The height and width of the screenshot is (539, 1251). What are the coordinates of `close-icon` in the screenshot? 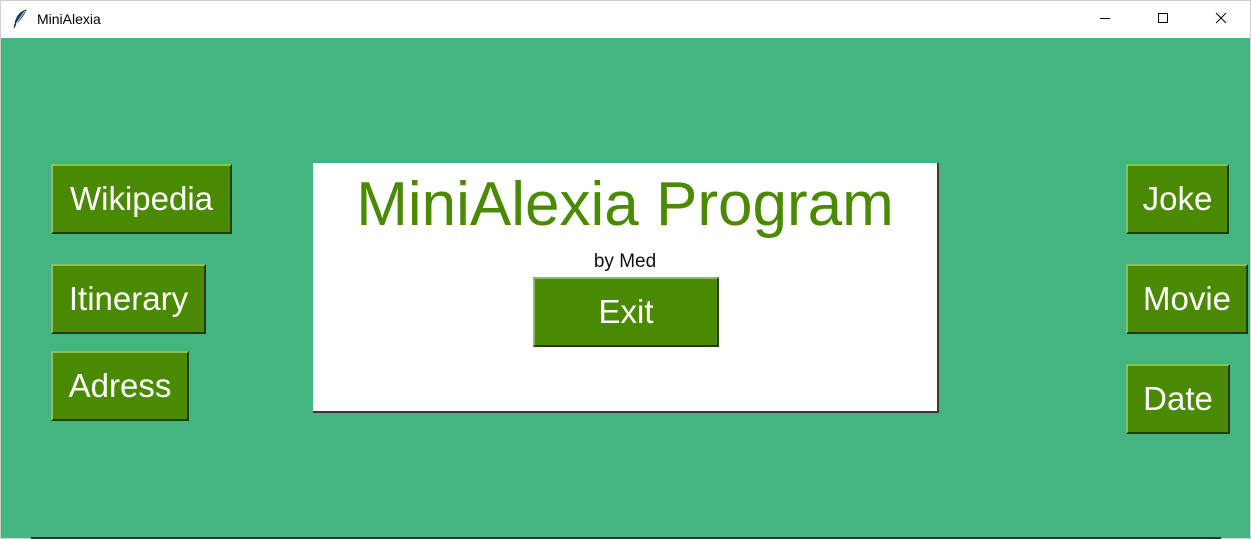 It's located at (1221, 20).